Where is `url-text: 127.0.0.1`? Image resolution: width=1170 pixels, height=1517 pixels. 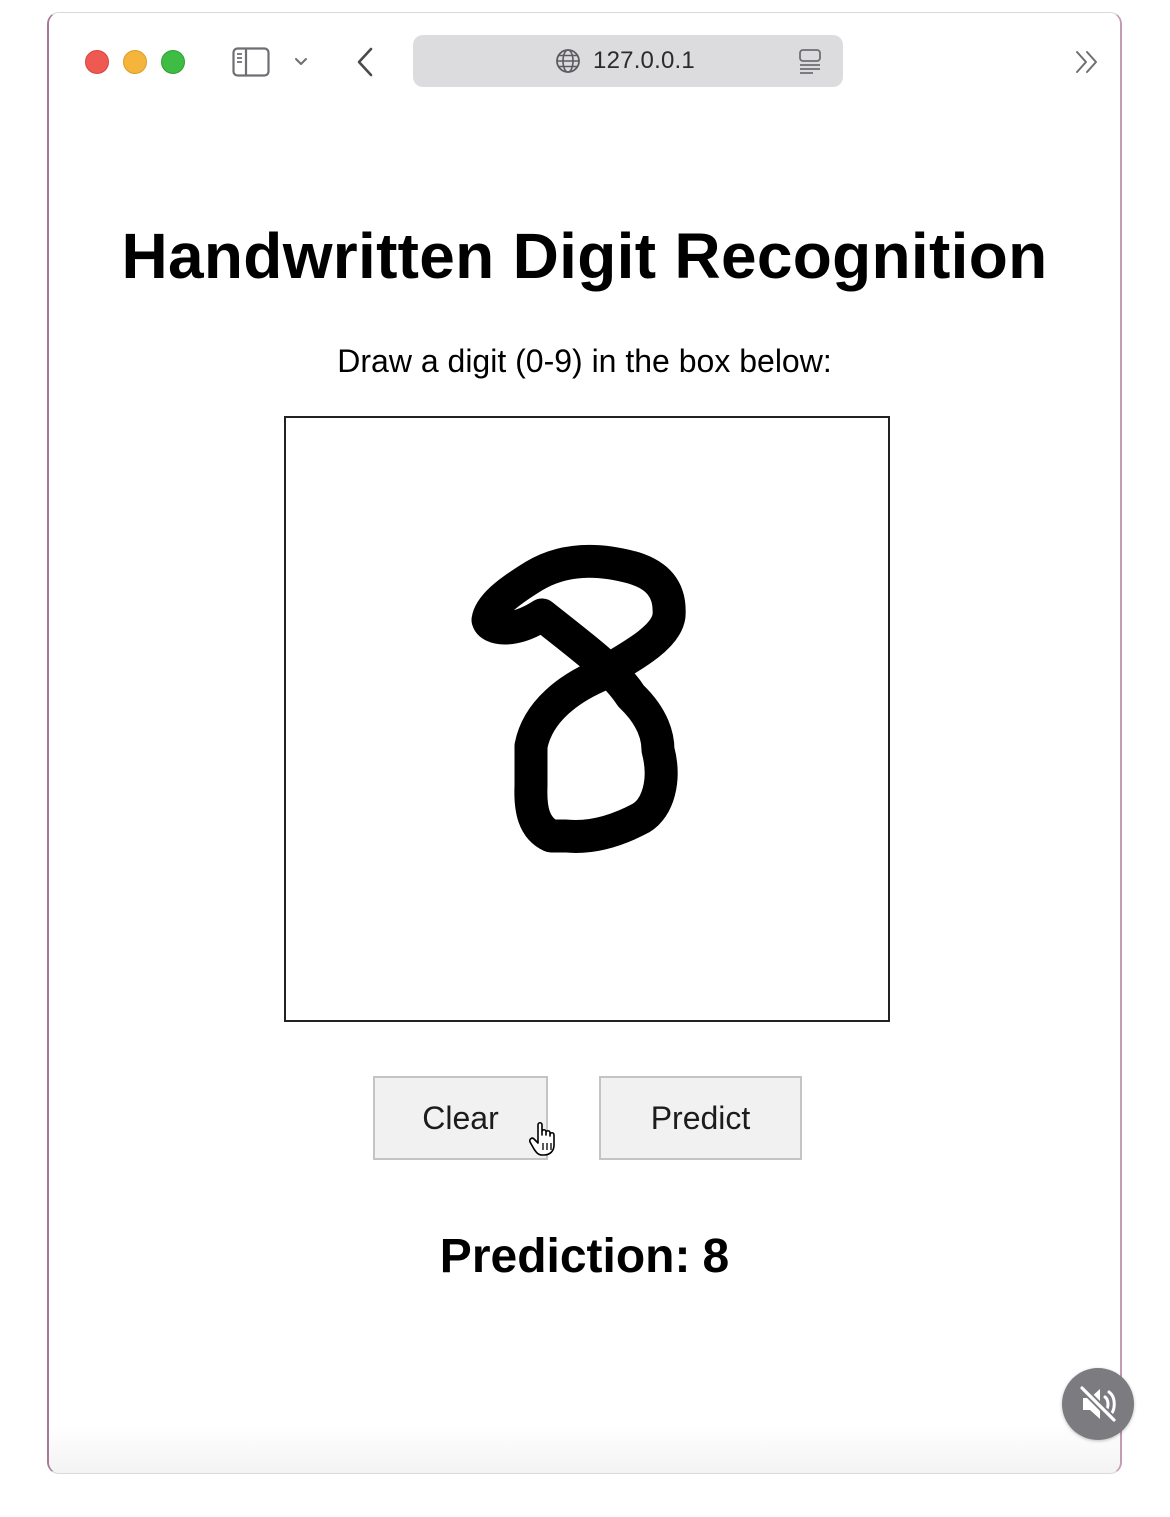 url-text: 127.0.0.1 is located at coordinates (644, 60).